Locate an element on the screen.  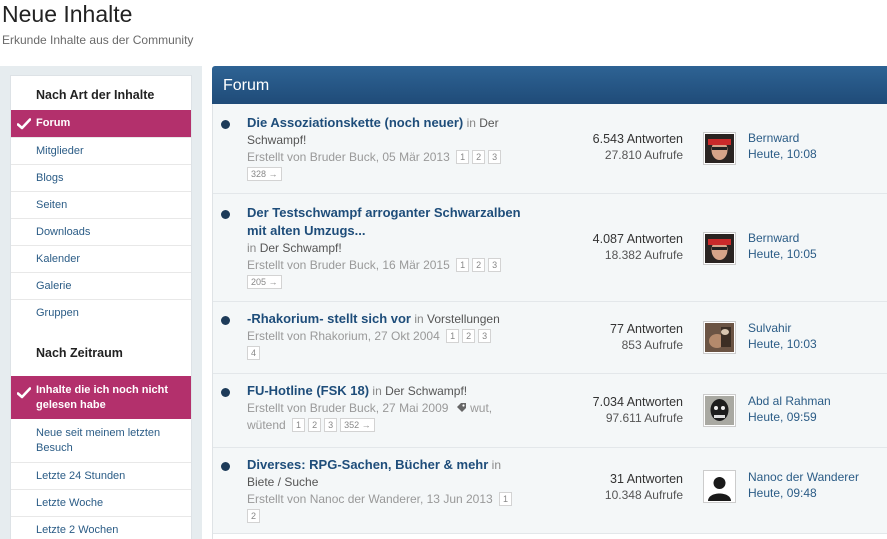
last-post-user-link: Sulvahir is located at coordinates (782, 328).